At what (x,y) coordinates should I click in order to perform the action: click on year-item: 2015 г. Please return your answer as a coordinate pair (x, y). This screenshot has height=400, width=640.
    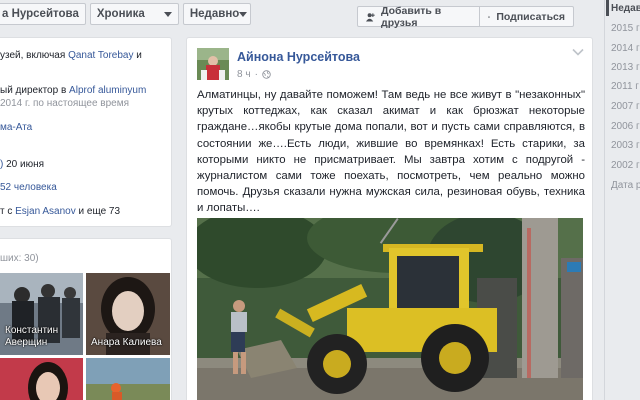
    Looking at the image, I should click on (625, 28).